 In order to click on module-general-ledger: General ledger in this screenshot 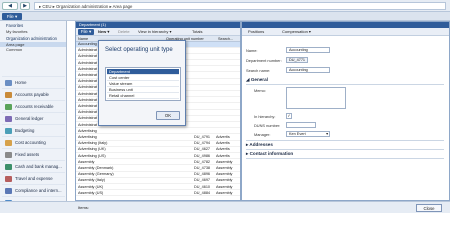, I will do `click(33, 118)`.